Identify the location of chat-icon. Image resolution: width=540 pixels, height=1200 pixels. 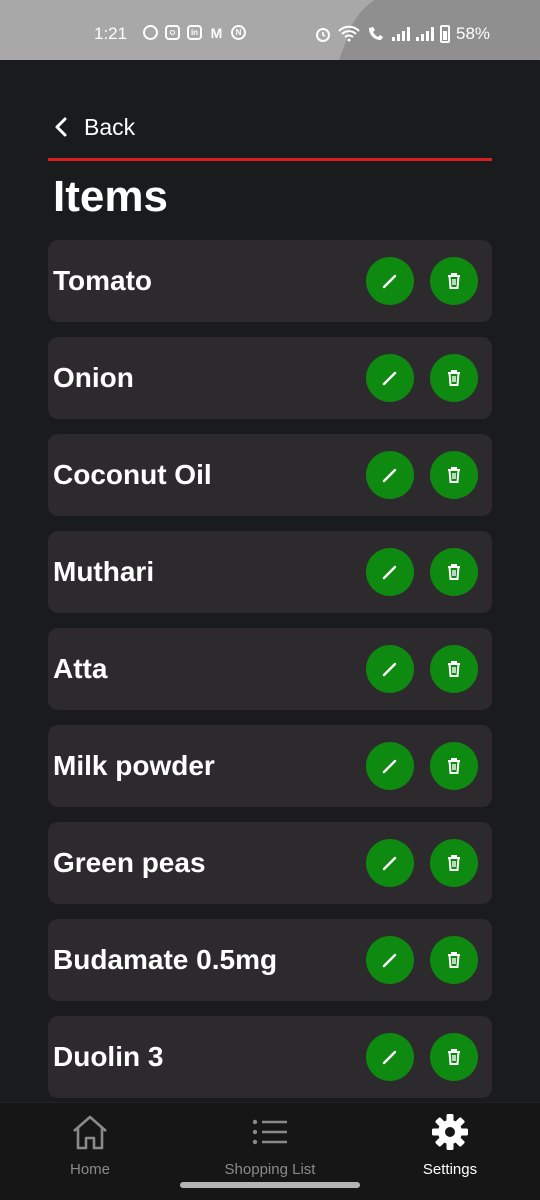
(150, 32).